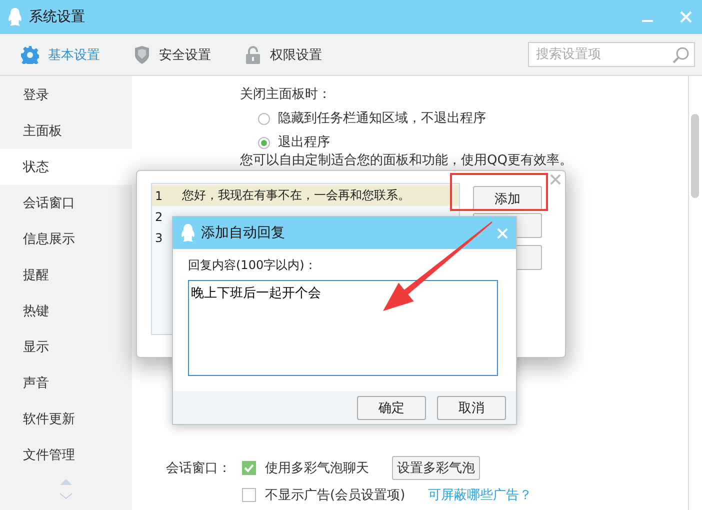 The width and height of the screenshot is (702, 510). I want to click on scroll-up-icon, so click(66, 482).